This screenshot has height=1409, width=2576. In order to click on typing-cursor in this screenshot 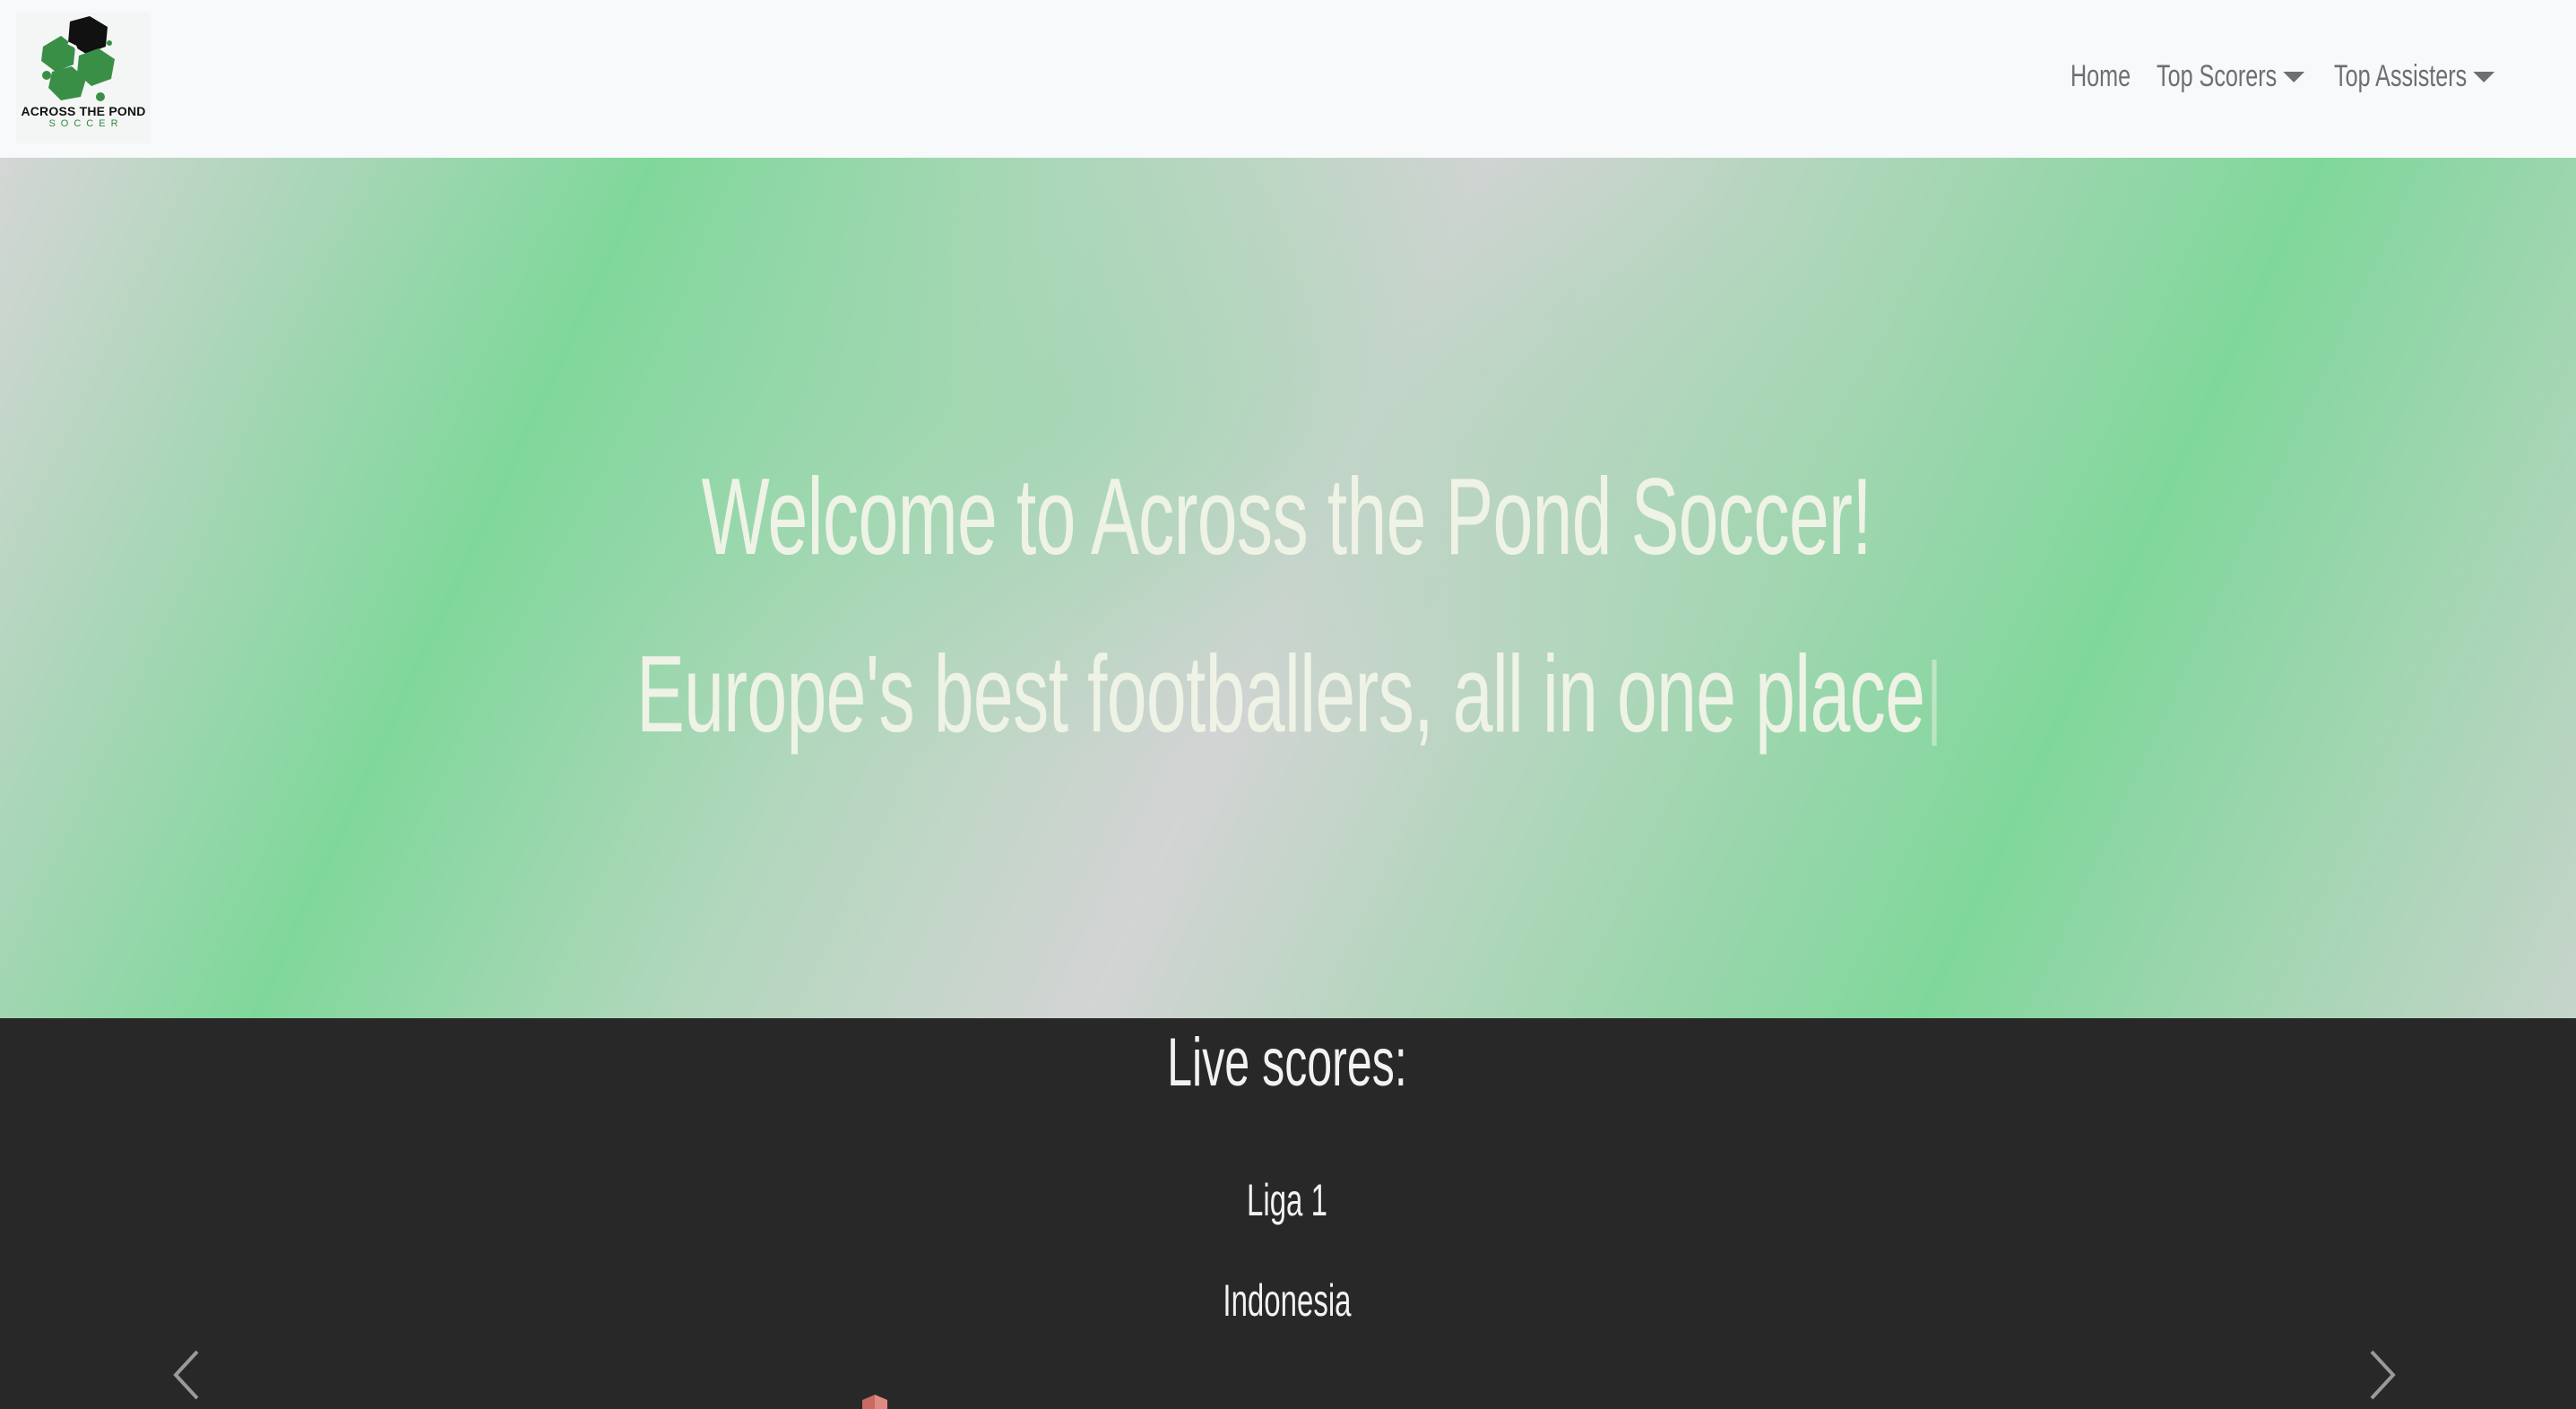, I will do `click(1934, 702)`.